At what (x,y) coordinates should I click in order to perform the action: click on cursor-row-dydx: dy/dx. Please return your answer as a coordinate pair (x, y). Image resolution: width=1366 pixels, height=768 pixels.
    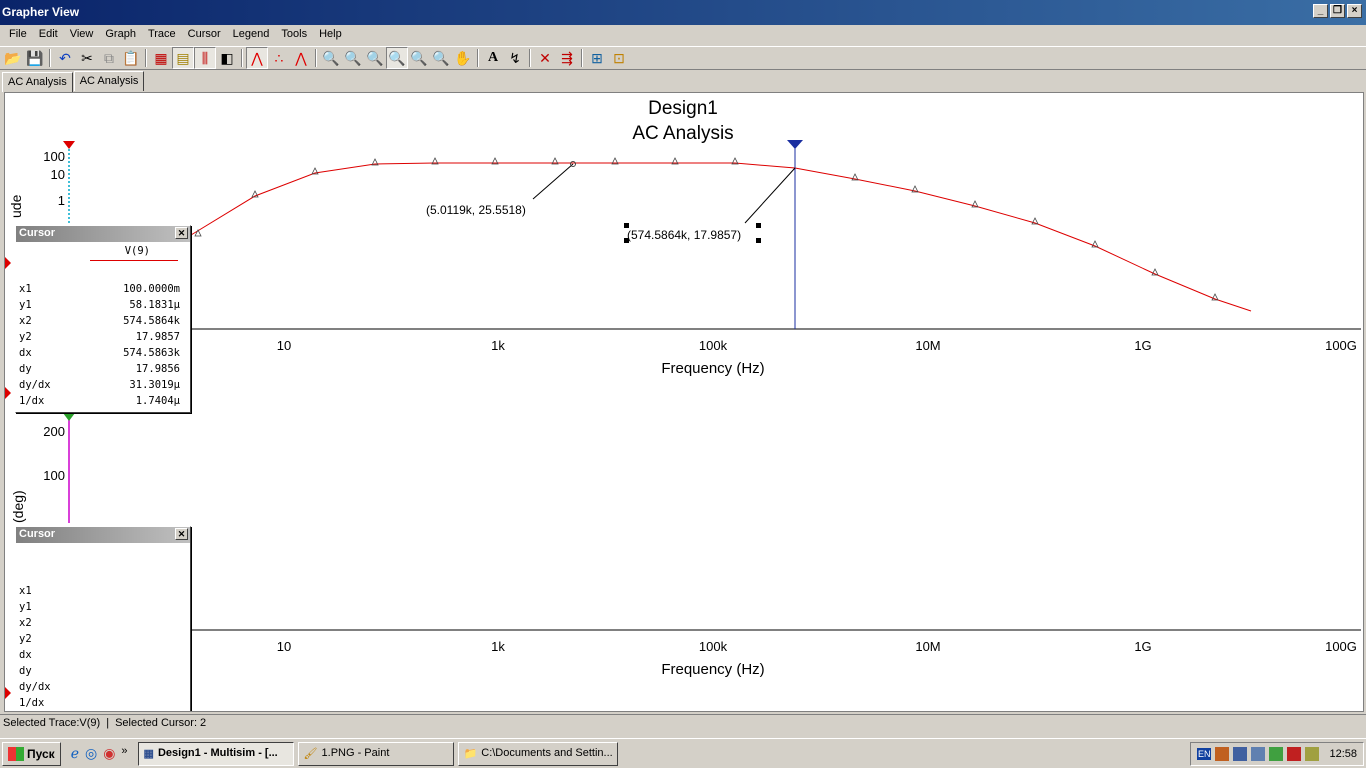
    Looking at the image, I should click on (35, 687).